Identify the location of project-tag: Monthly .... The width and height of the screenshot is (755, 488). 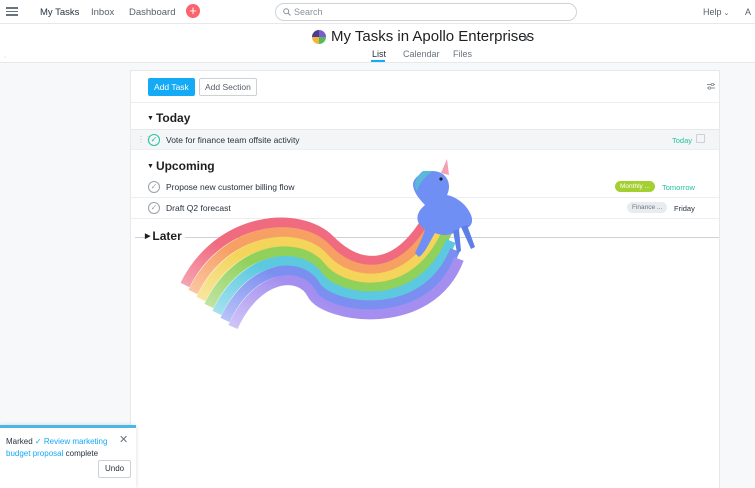
(635, 186).